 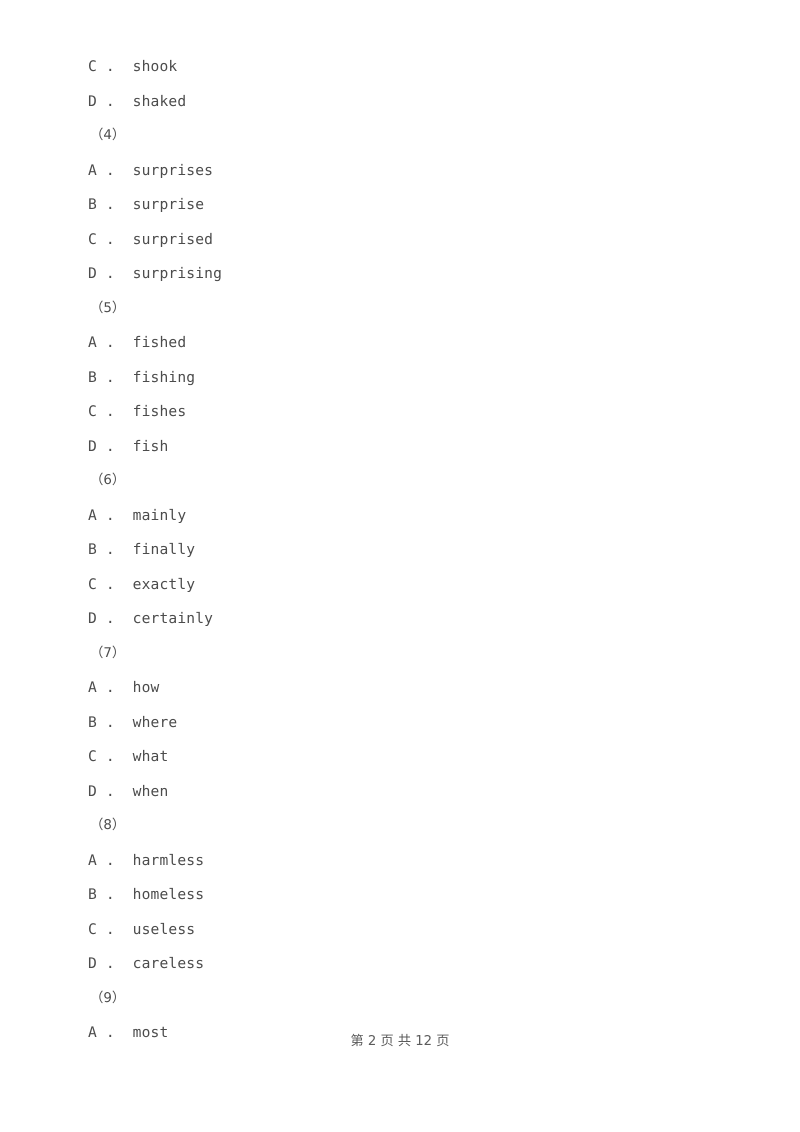 I want to click on answer-option: B . finally, so click(x=142, y=549).